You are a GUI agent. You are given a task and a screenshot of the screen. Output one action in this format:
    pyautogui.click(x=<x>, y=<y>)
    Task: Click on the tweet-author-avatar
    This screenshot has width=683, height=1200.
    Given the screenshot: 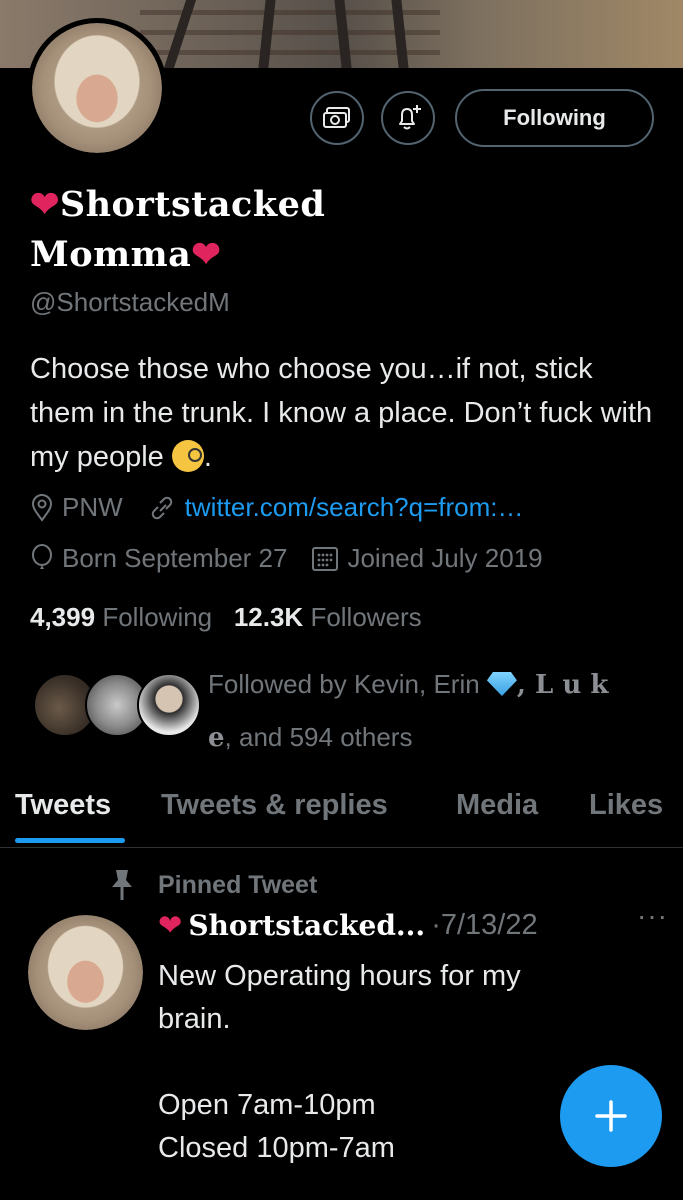 What is the action you would take?
    pyautogui.click(x=85, y=972)
    